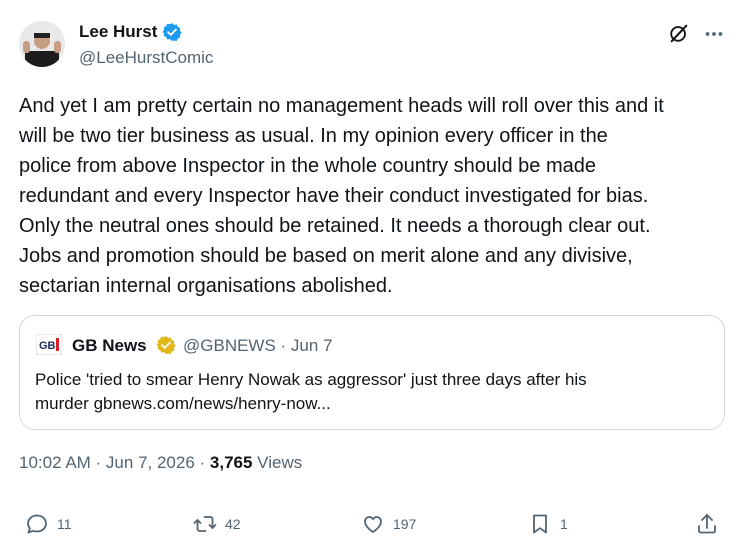 The height and width of the screenshot is (558, 747). I want to click on author-name-row: Lee Hurst, so click(131, 32).